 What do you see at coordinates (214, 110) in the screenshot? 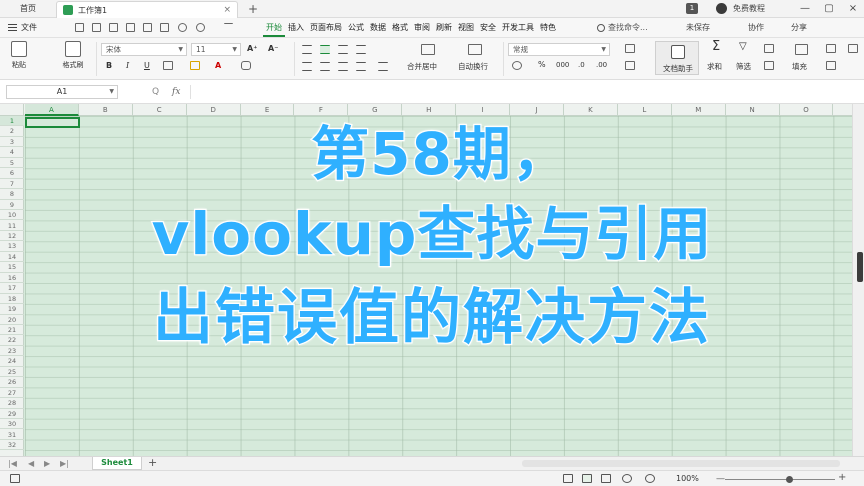
I see `column-header-d: D` at bounding box center [214, 110].